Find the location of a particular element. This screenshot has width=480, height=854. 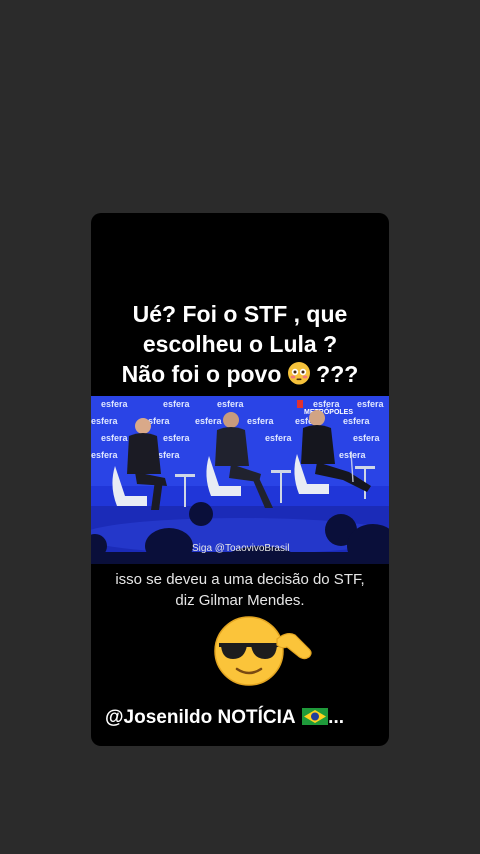

headline-line-3: Não foi o povo ??? is located at coordinates (240, 374).